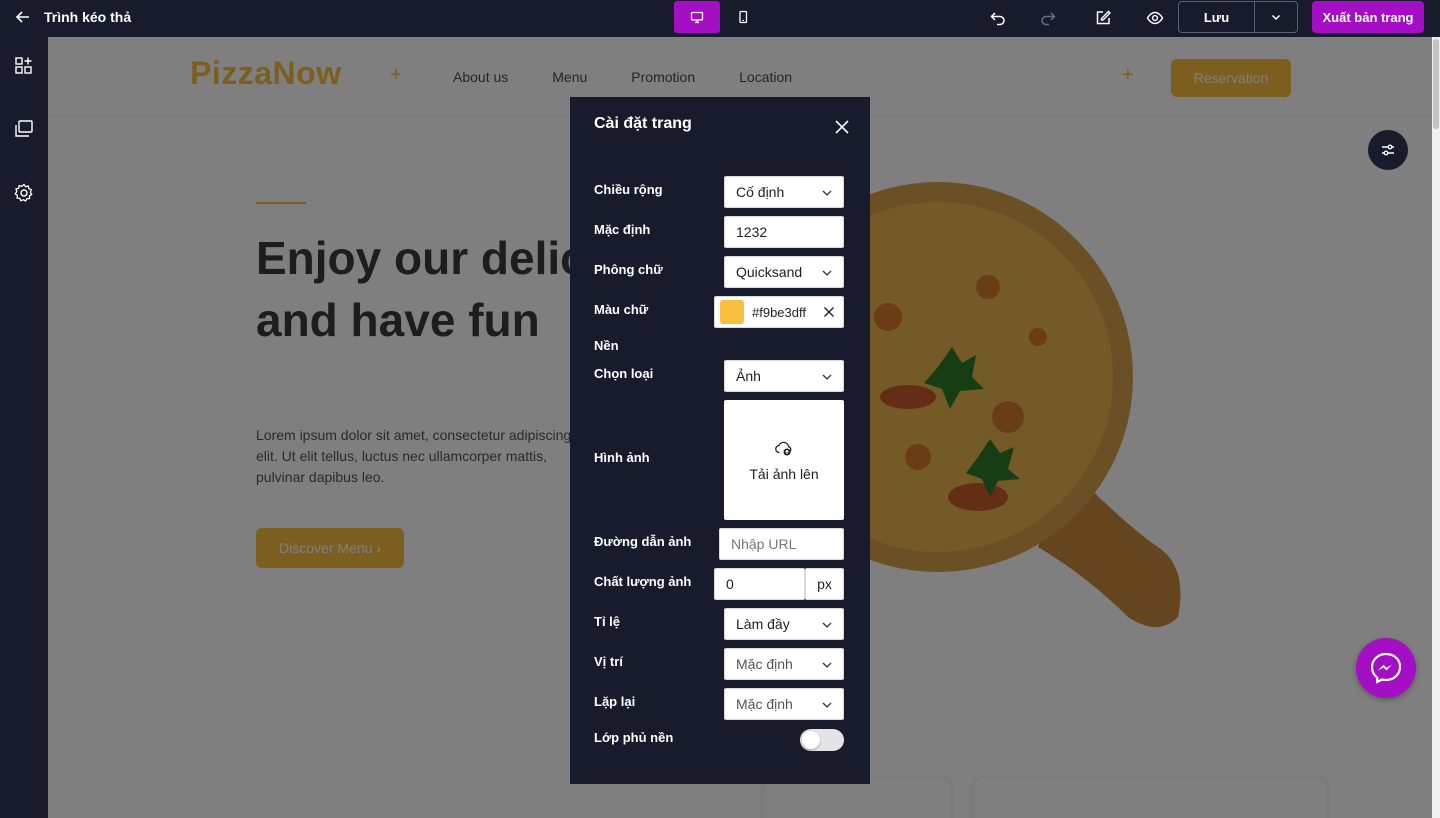 The image size is (1440, 818). Describe the element at coordinates (811, 740) in the screenshot. I see `toggle-knob` at that location.